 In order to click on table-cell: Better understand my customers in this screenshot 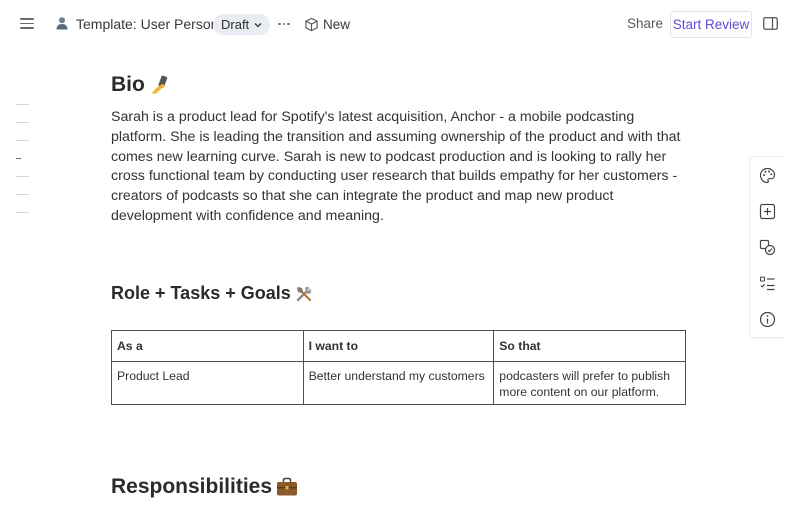, I will do `click(398, 383)`.